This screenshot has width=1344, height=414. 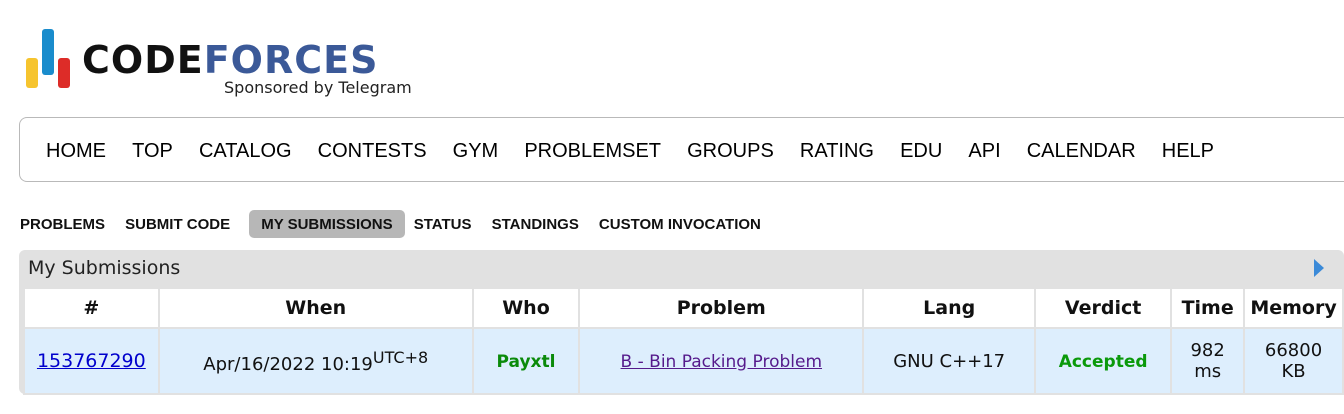 I want to click on submission-verdict-cell: Accepted, so click(x=1103, y=361).